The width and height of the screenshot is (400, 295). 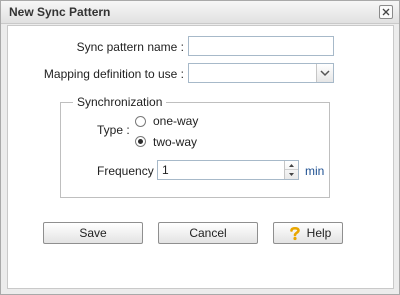 I want to click on mapping-definition-select, so click(x=261, y=73).